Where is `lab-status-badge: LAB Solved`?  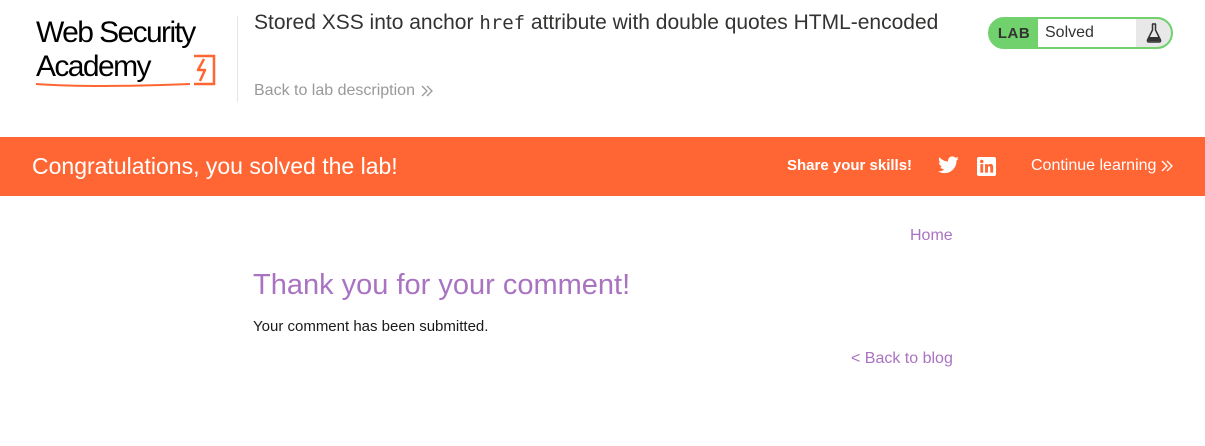
lab-status-badge: LAB Solved is located at coordinates (1080, 33).